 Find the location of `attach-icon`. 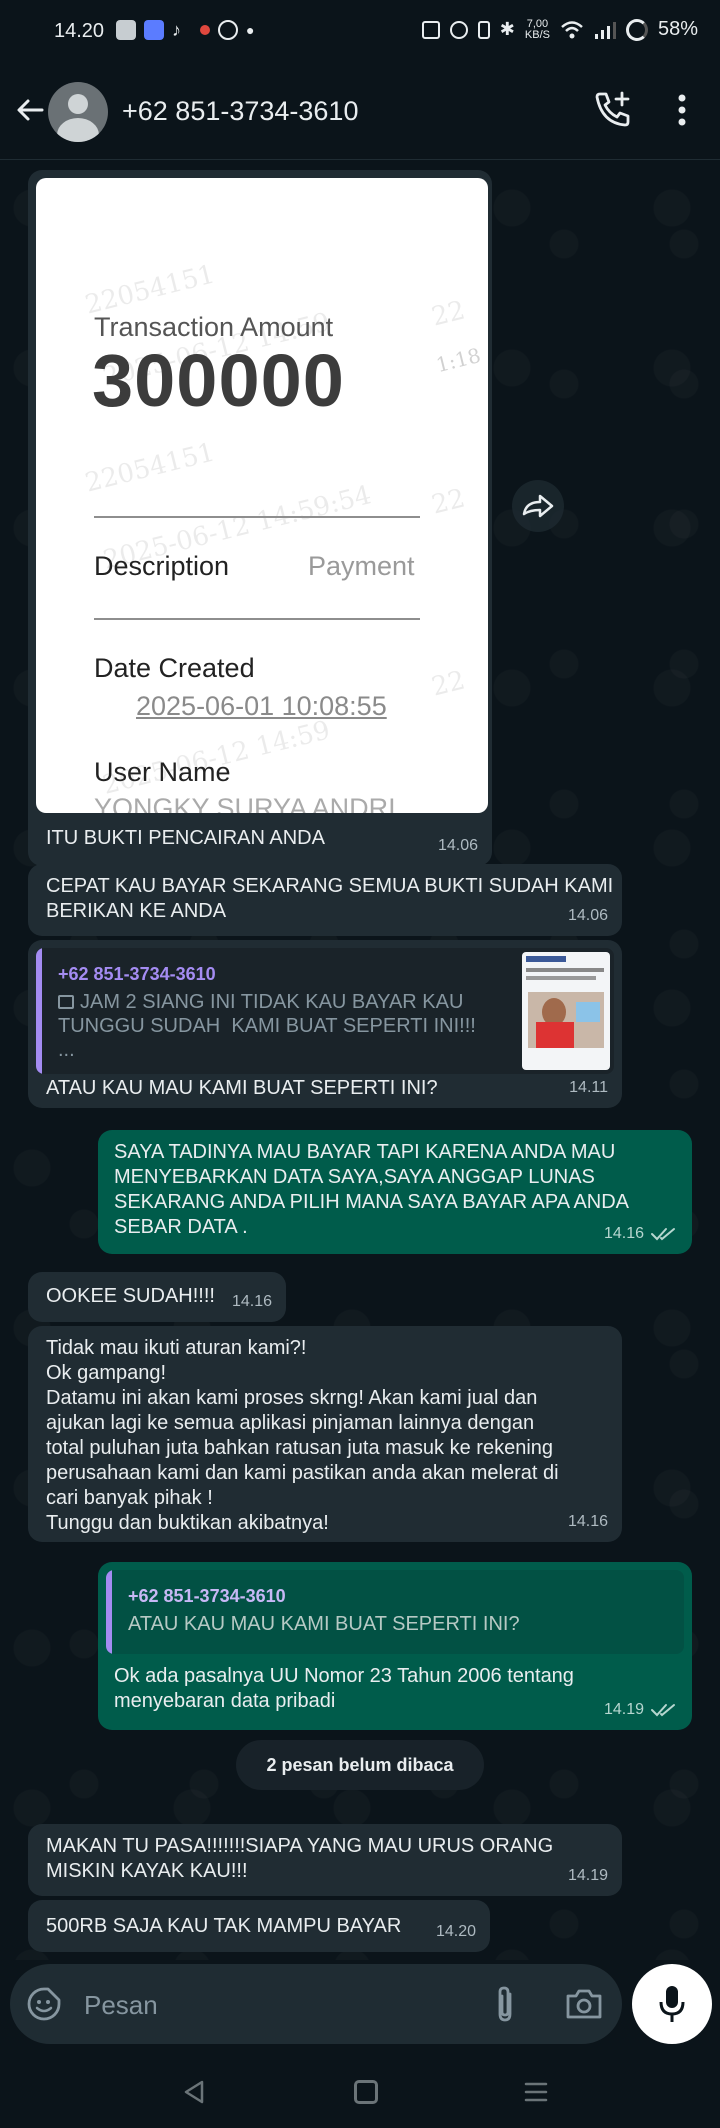

attach-icon is located at coordinates (506, 2004).